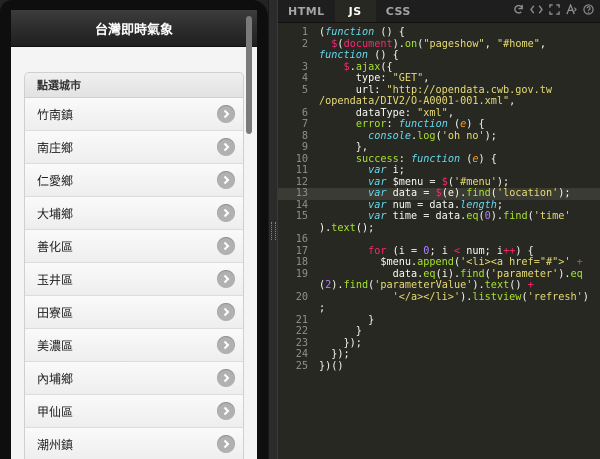 This screenshot has width=600, height=459. I want to click on code-token: (i =, so click(405, 251).